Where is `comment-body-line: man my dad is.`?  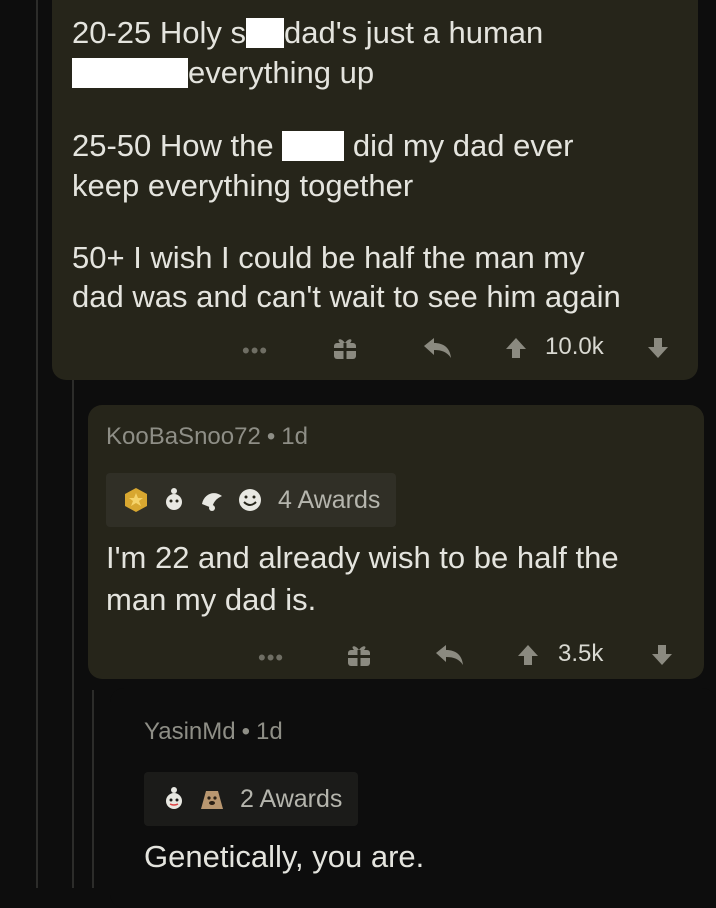 comment-body-line: man my dad is. is located at coordinates (211, 599).